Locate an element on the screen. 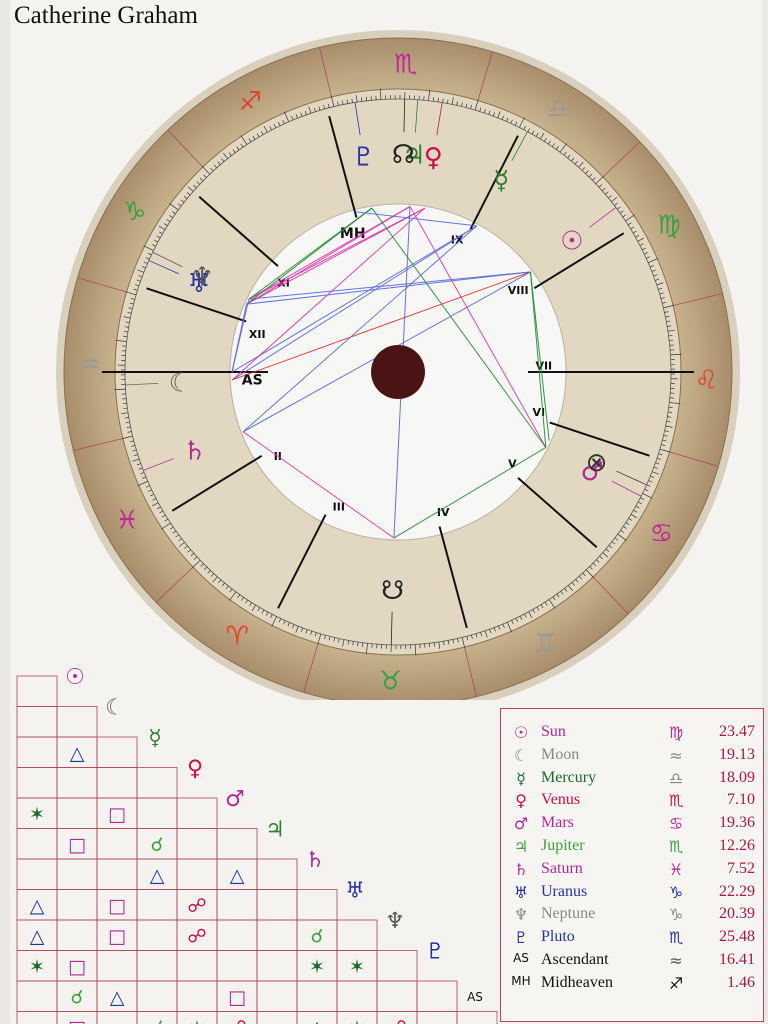 The height and width of the screenshot is (1024, 768). grid-body-header: ♅ is located at coordinates (355, 891).